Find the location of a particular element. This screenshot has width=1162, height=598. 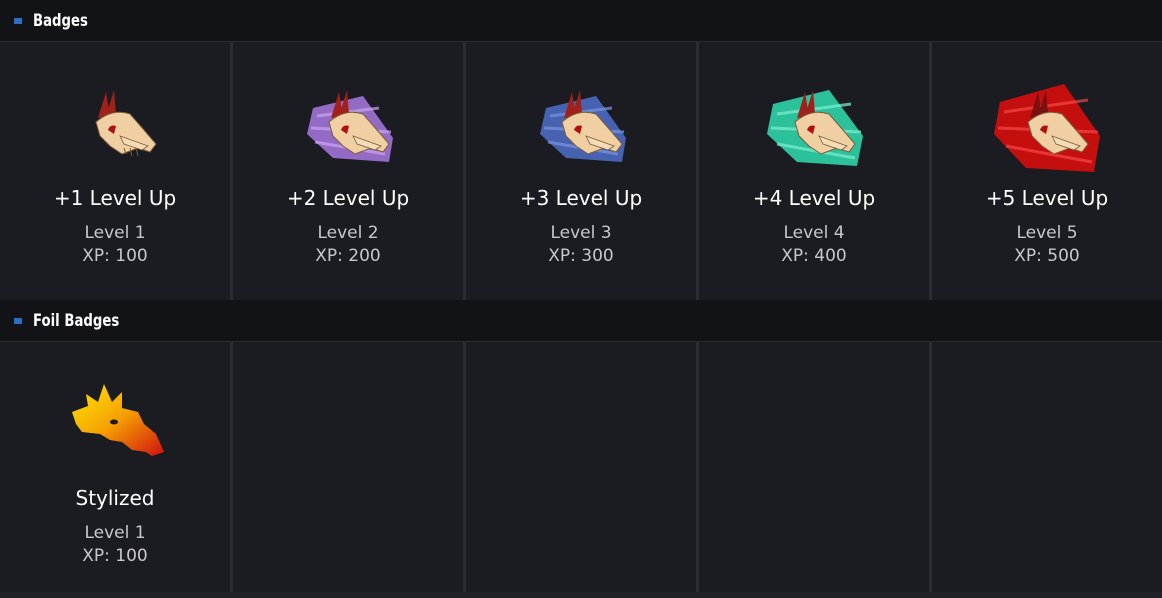

badge-level: Level 4 is located at coordinates (814, 233).